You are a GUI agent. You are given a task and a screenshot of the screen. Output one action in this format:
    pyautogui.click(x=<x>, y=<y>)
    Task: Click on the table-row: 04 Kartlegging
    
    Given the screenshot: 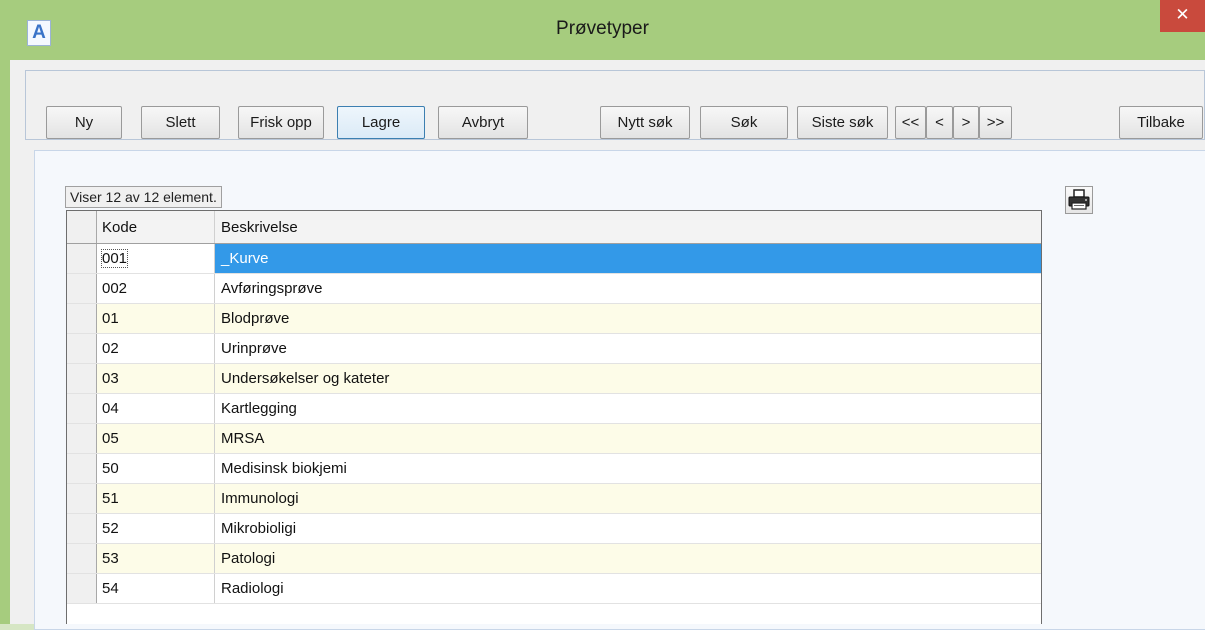 What is the action you would take?
    pyautogui.click(x=554, y=409)
    